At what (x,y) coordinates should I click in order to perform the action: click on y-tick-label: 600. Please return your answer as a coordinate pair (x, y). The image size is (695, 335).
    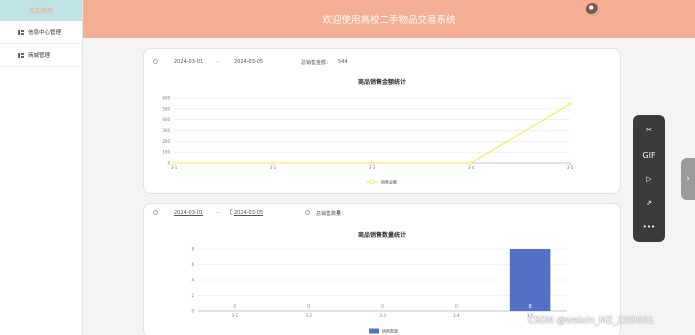
    Looking at the image, I should click on (166, 98).